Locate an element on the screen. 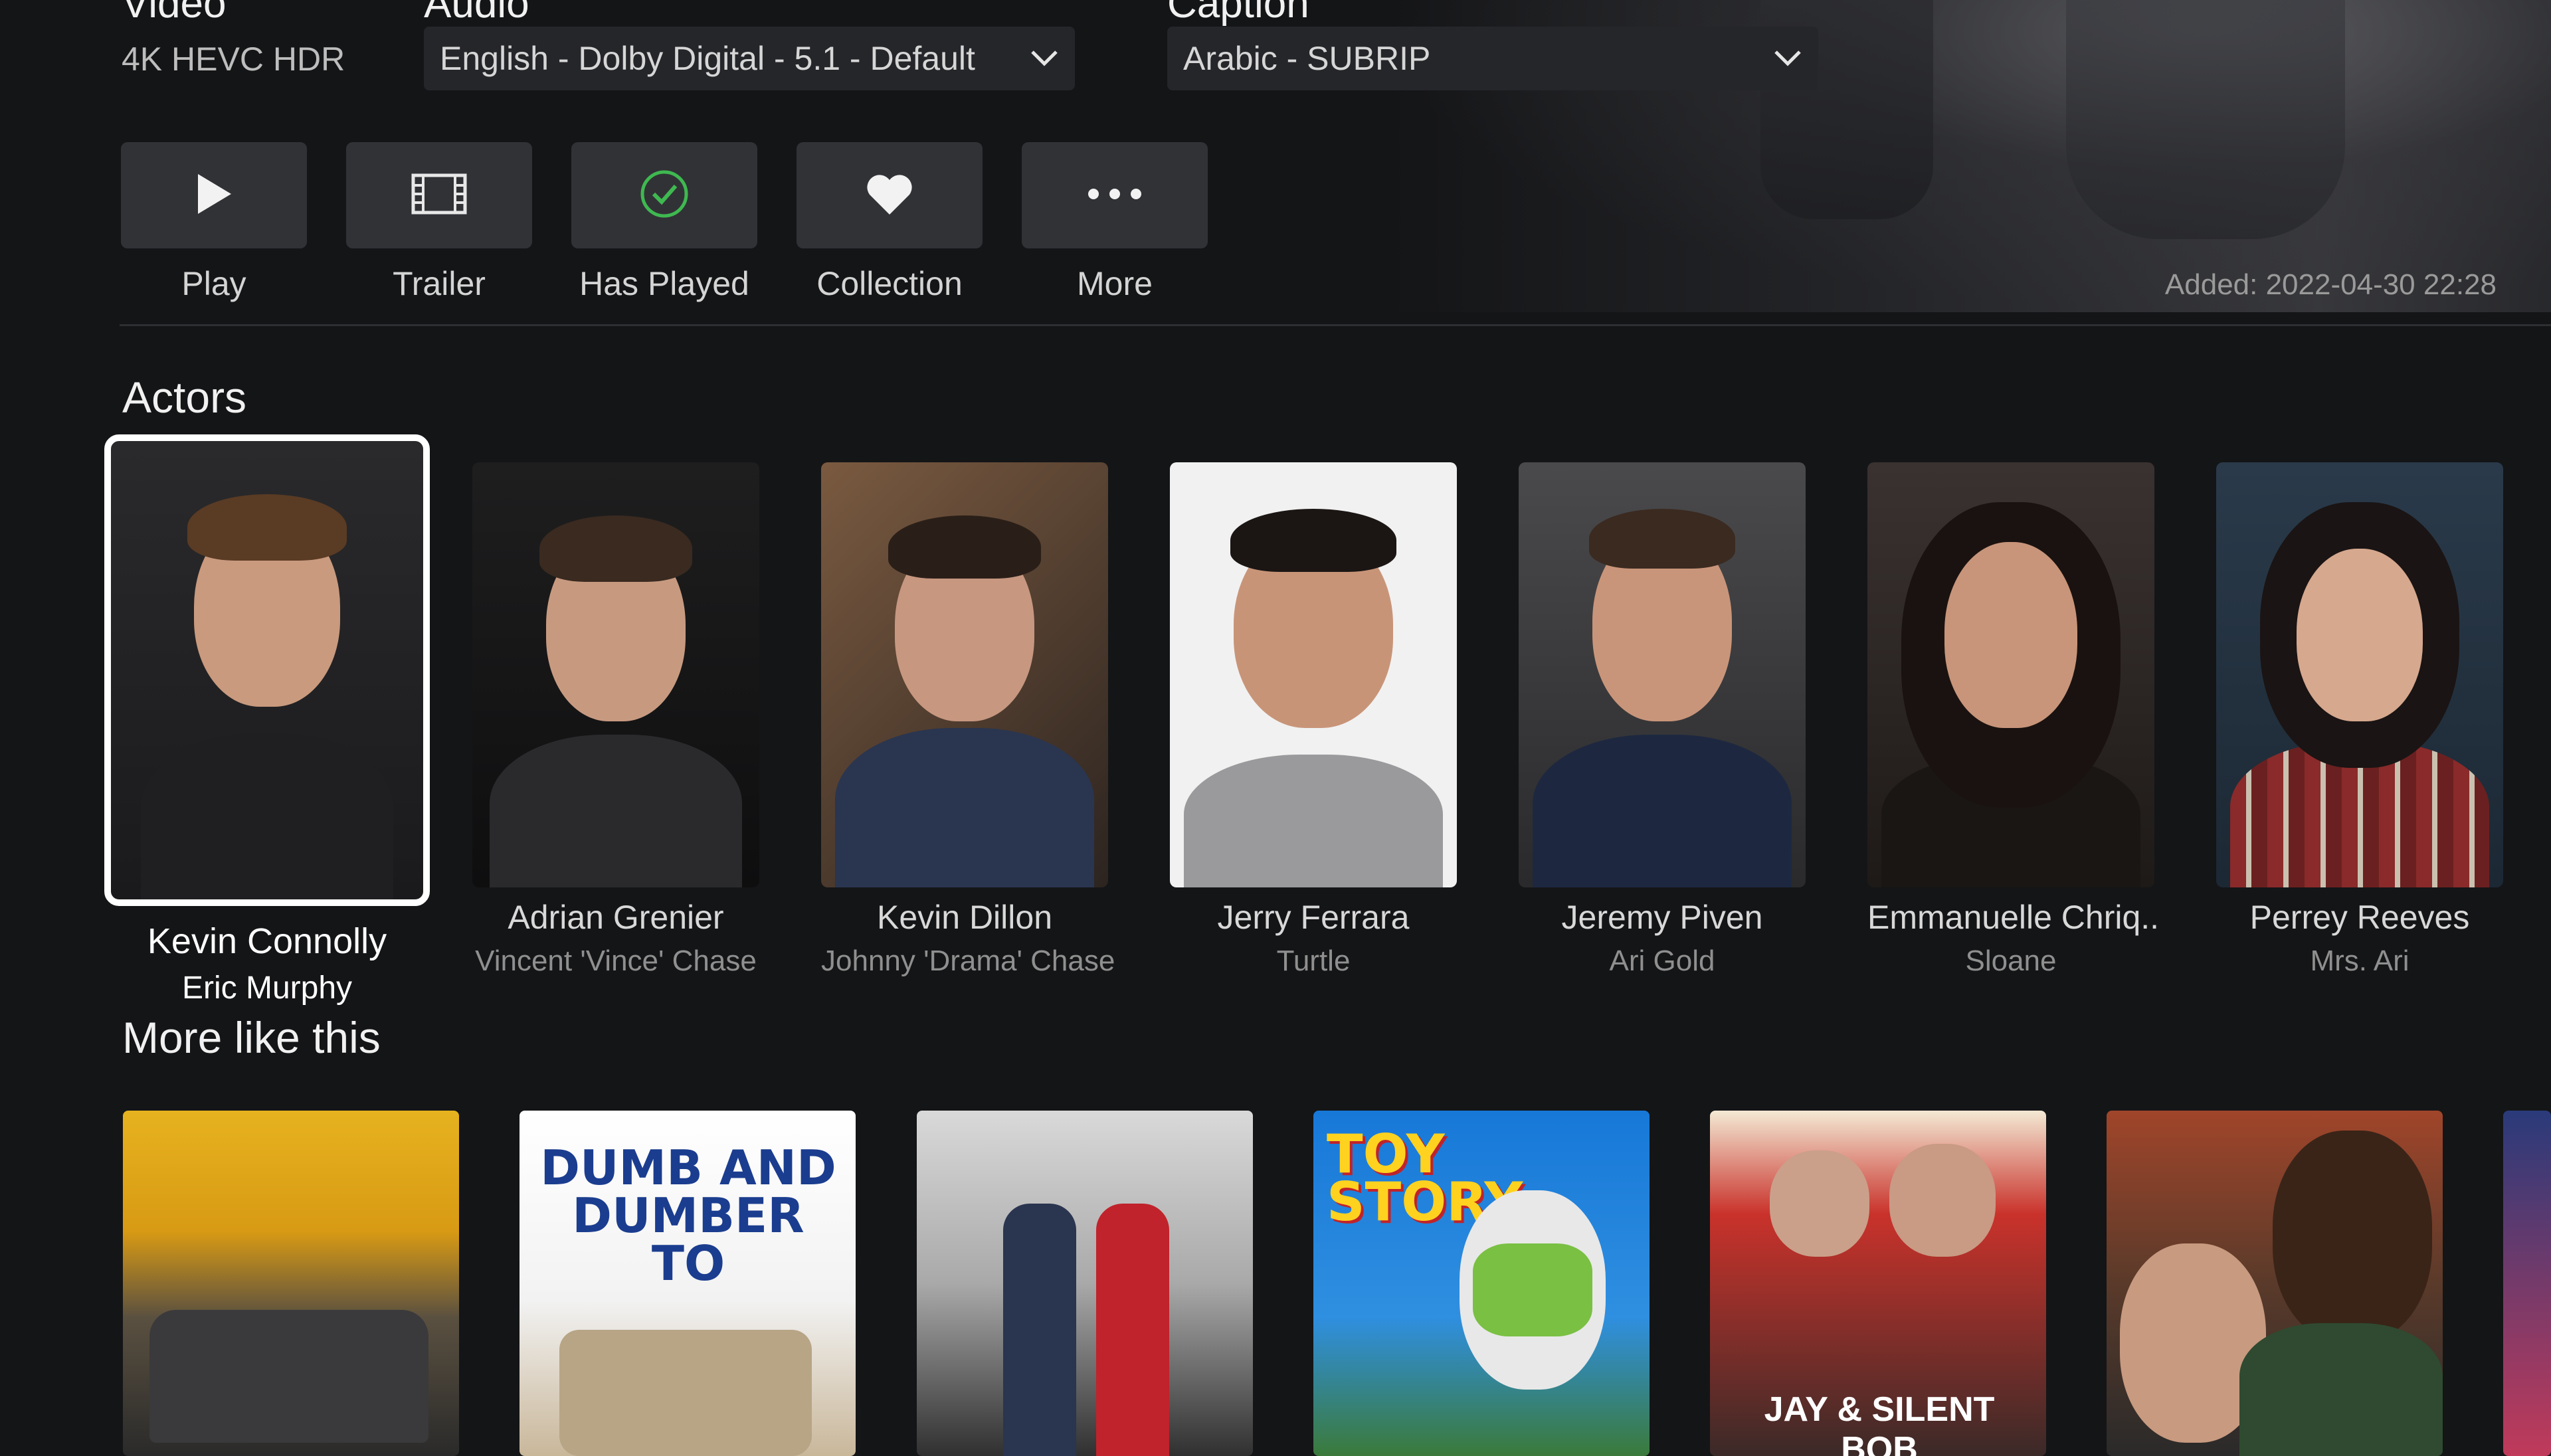  play-button-tile is located at coordinates (214, 195).